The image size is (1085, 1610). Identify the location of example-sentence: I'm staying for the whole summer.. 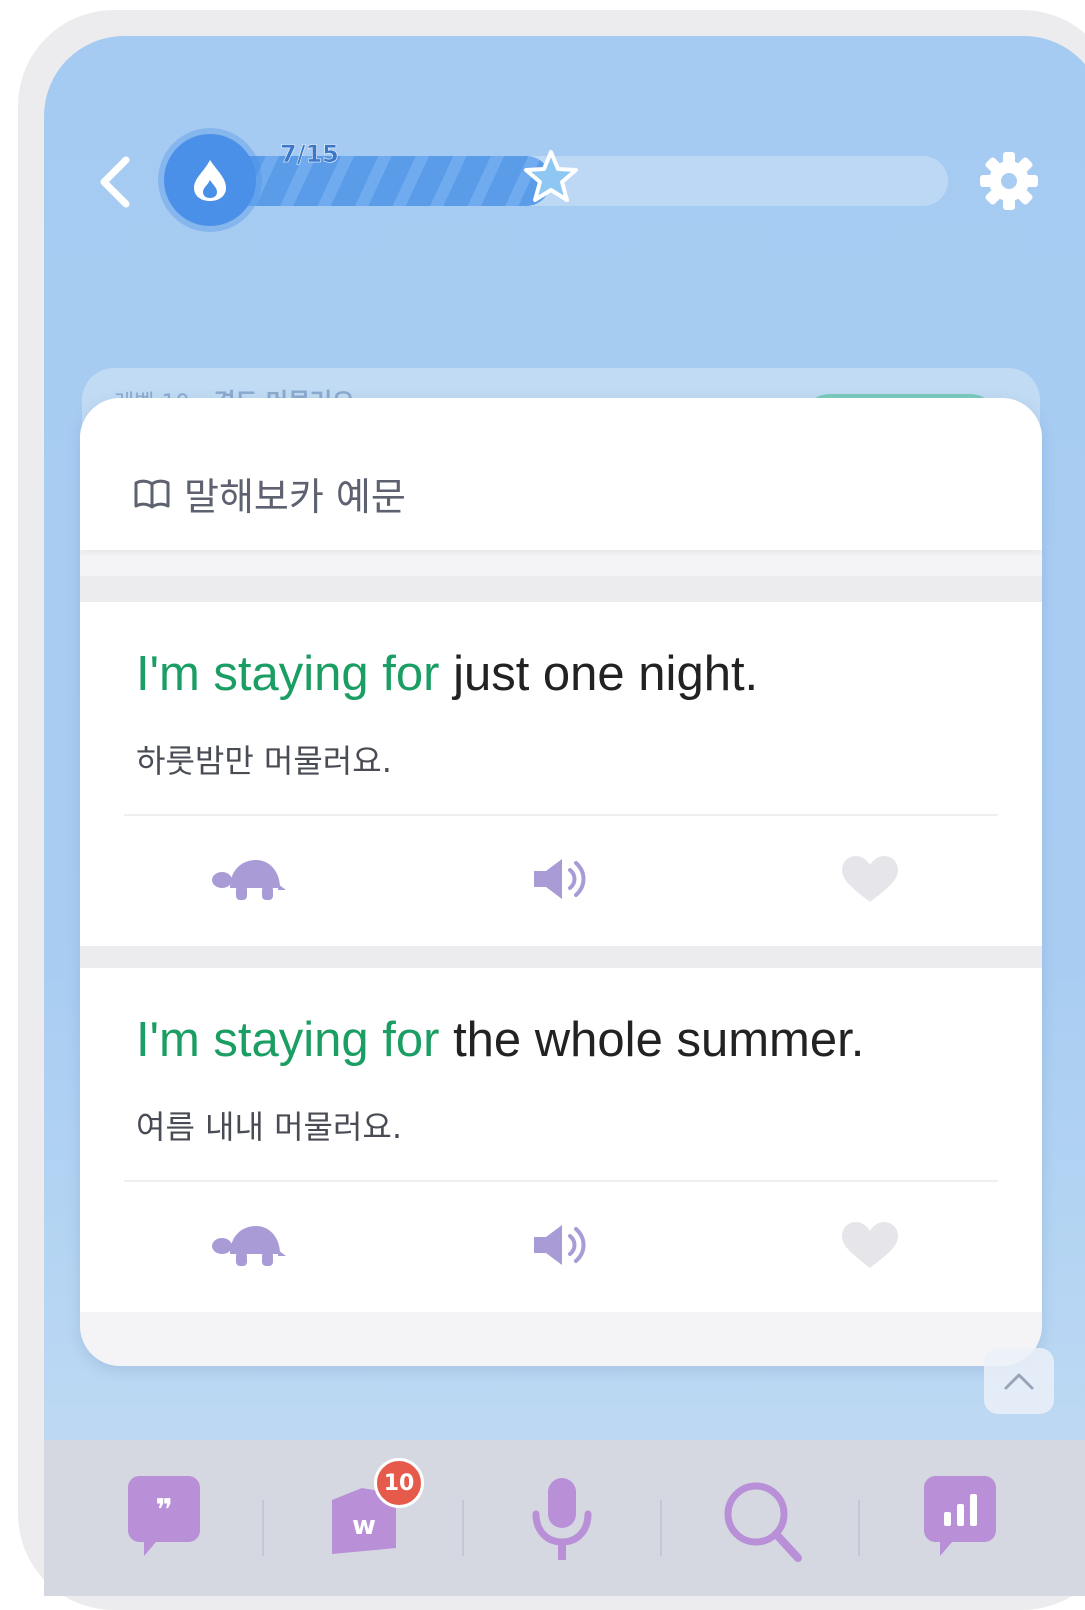
(500, 1040).